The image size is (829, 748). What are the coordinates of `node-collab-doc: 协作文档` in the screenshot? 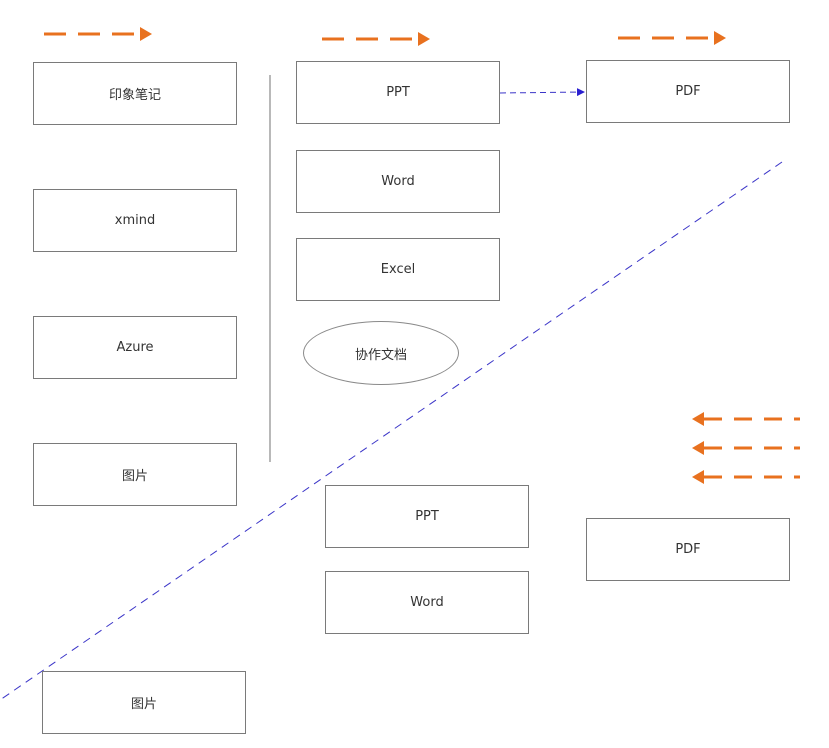 It's located at (381, 353).